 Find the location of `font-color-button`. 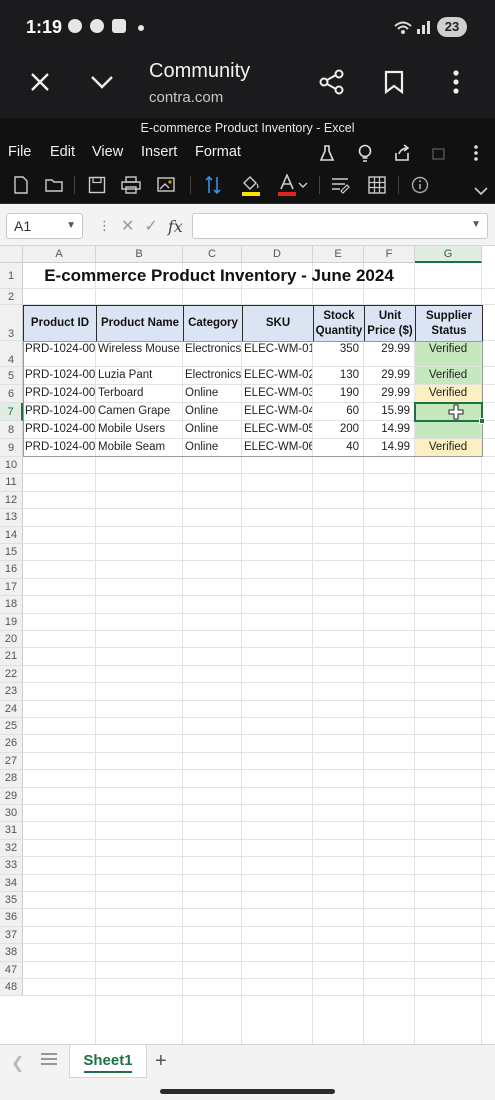

font-color-button is located at coordinates (287, 185).